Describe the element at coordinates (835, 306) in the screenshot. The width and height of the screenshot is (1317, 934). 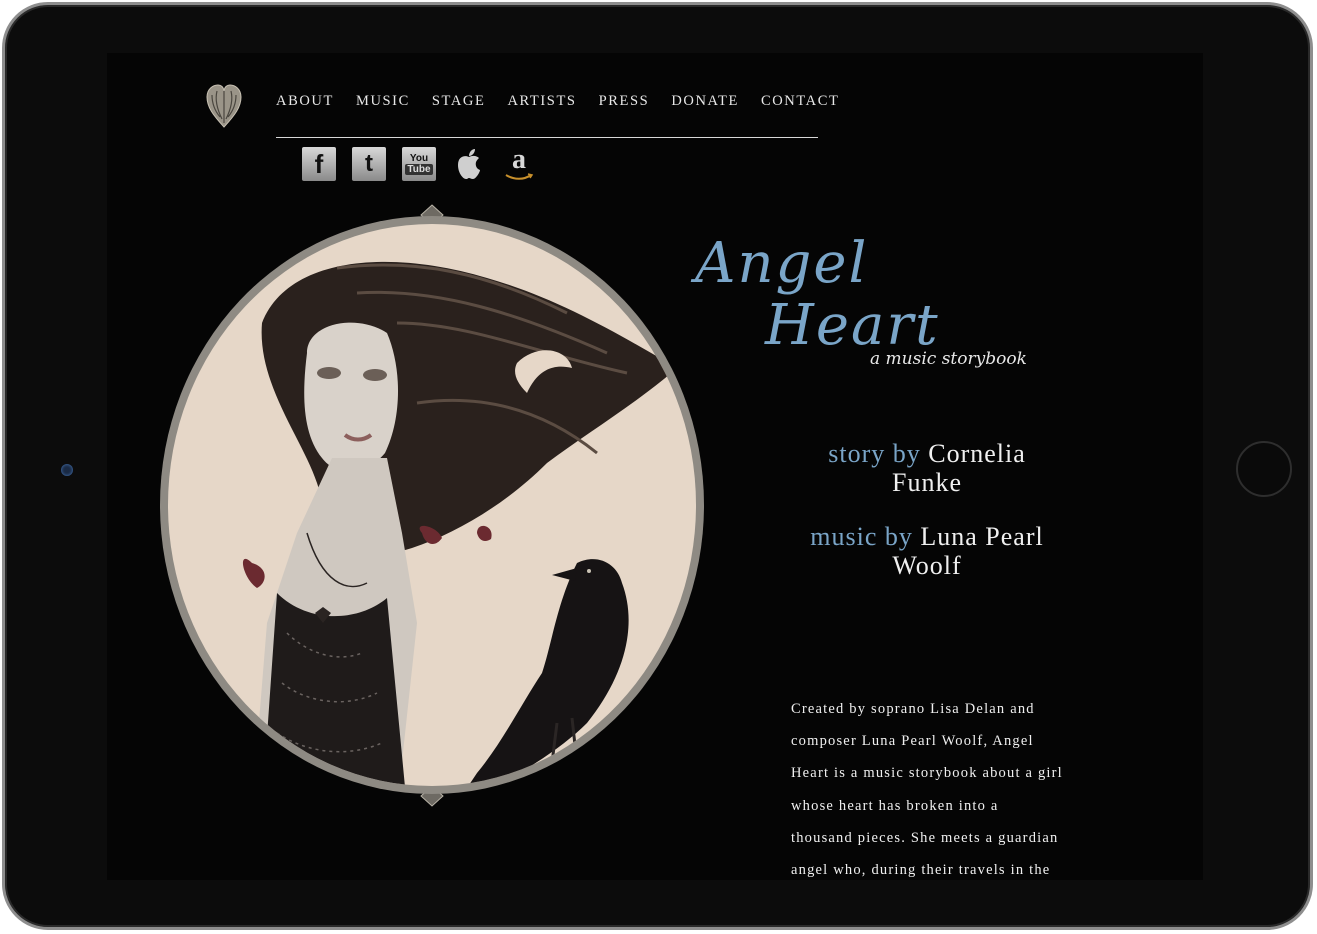
I see `angel-heart-title: Angel Heart a music storybook` at that location.